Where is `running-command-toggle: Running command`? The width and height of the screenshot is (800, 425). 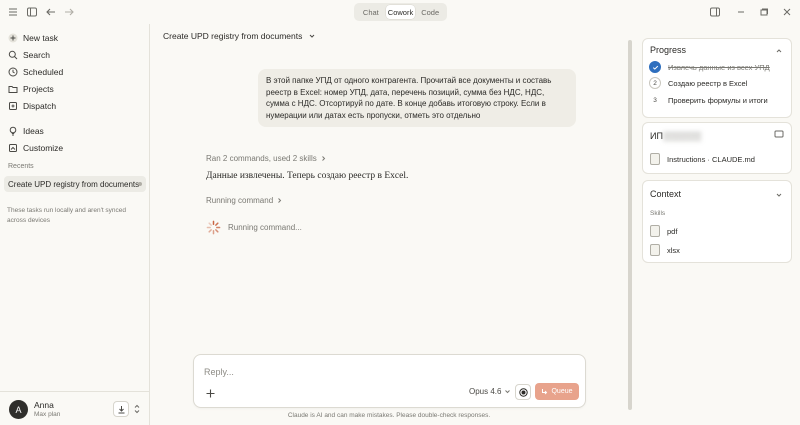
running-command-toggle: Running command is located at coordinates (244, 200).